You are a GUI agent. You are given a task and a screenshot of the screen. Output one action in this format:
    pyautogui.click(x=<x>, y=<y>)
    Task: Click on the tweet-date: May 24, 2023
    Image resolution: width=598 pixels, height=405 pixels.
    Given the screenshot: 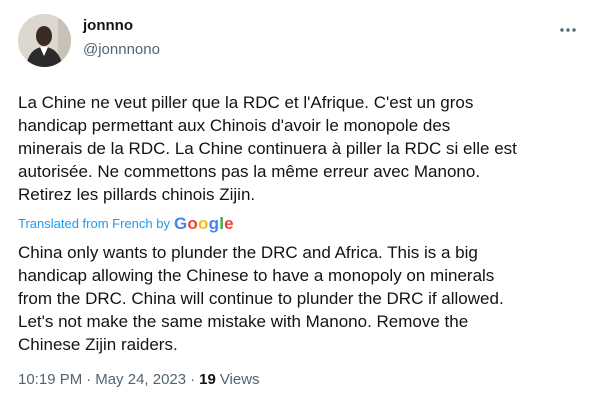 What is the action you would take?
    pyautogui.click(x=140, y=380)
    